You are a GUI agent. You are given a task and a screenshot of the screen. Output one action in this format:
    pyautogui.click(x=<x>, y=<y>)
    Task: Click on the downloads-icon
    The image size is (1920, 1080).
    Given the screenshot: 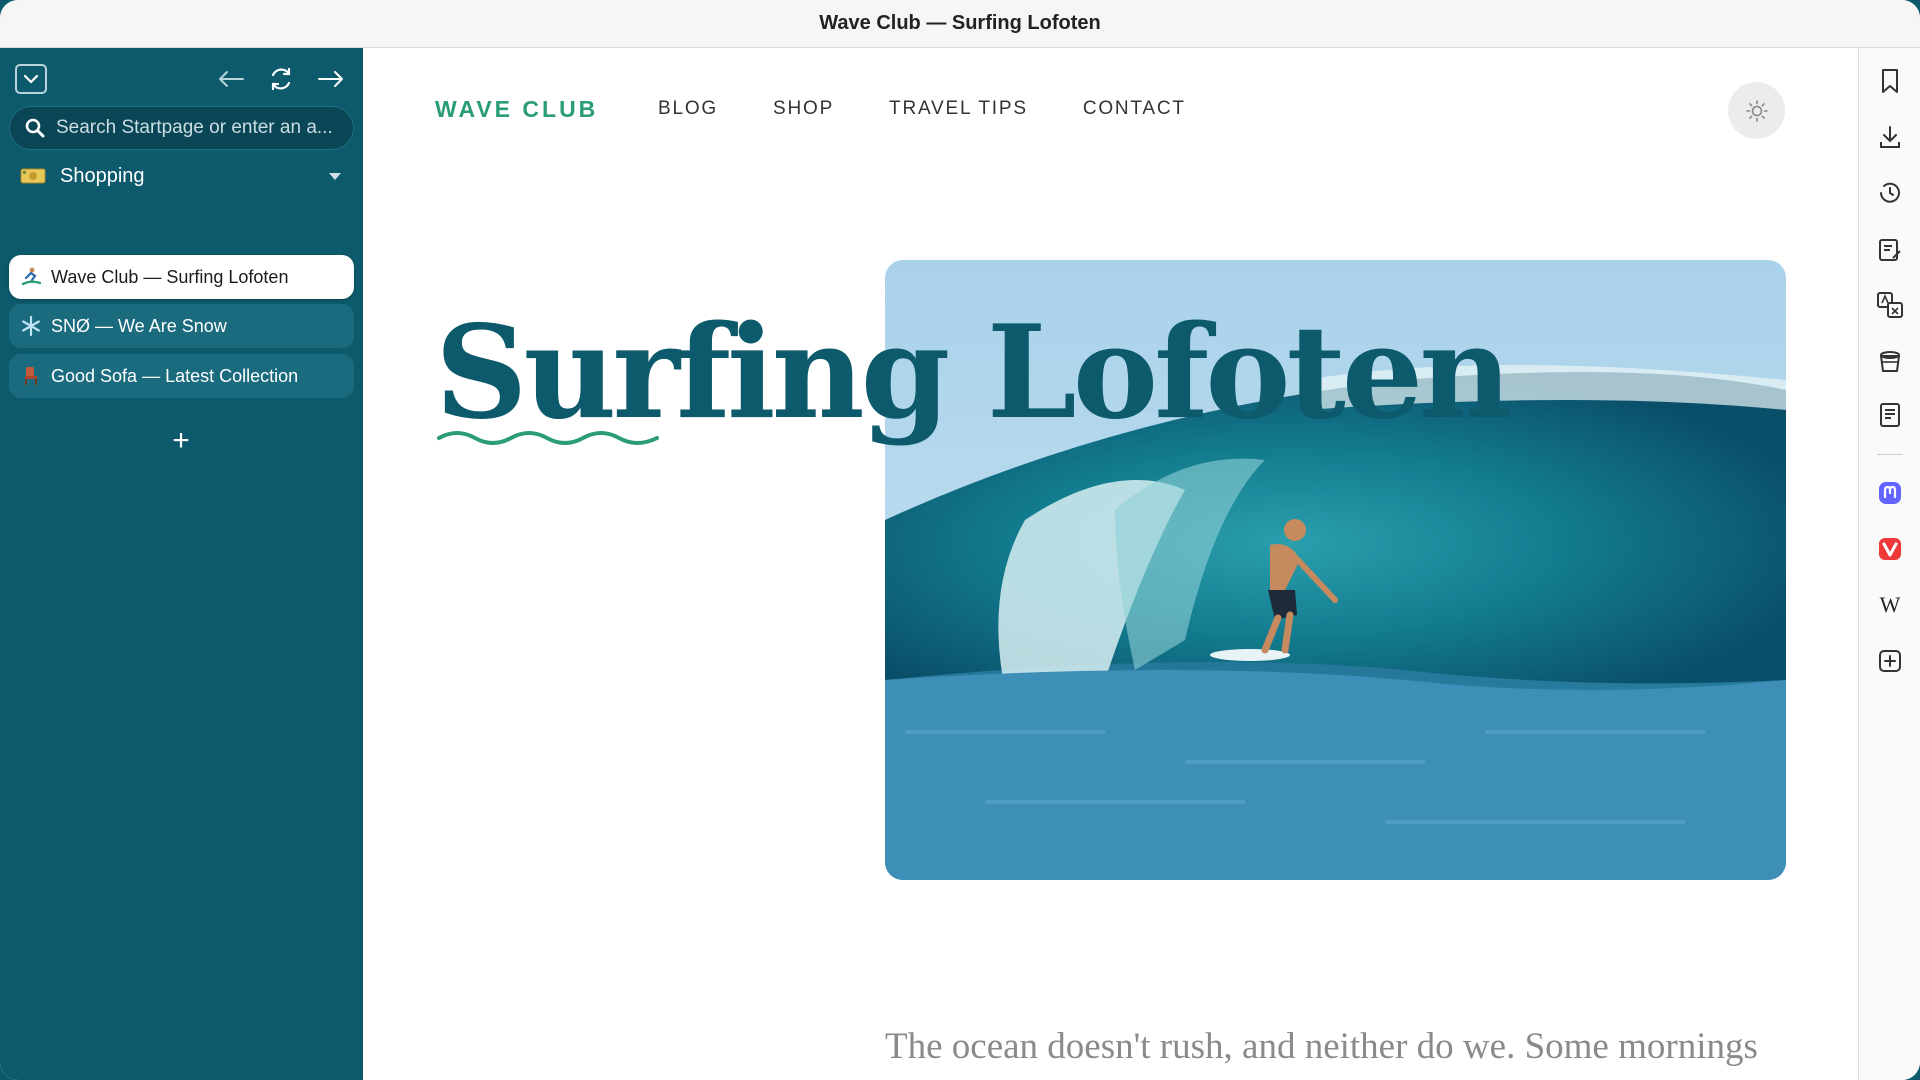 What is the action you would take?
    pyautogui.click(x=1890, y=137)
    